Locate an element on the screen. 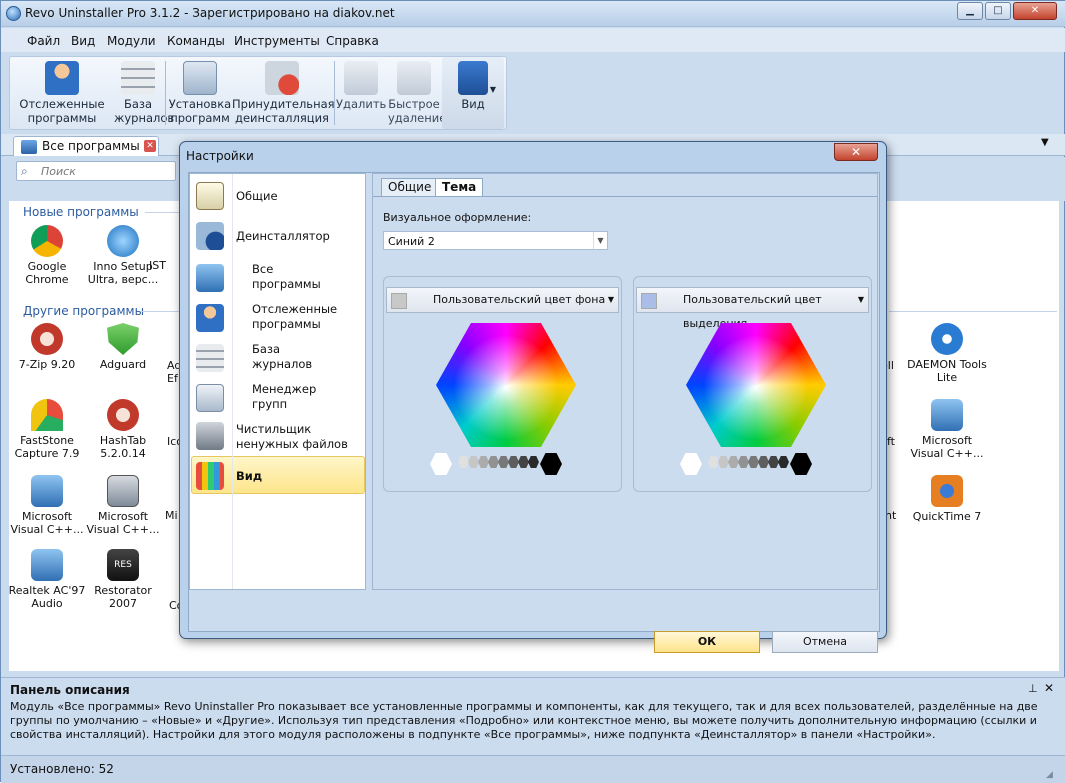  quick-delete-icon is located at coordinates (414, 78).